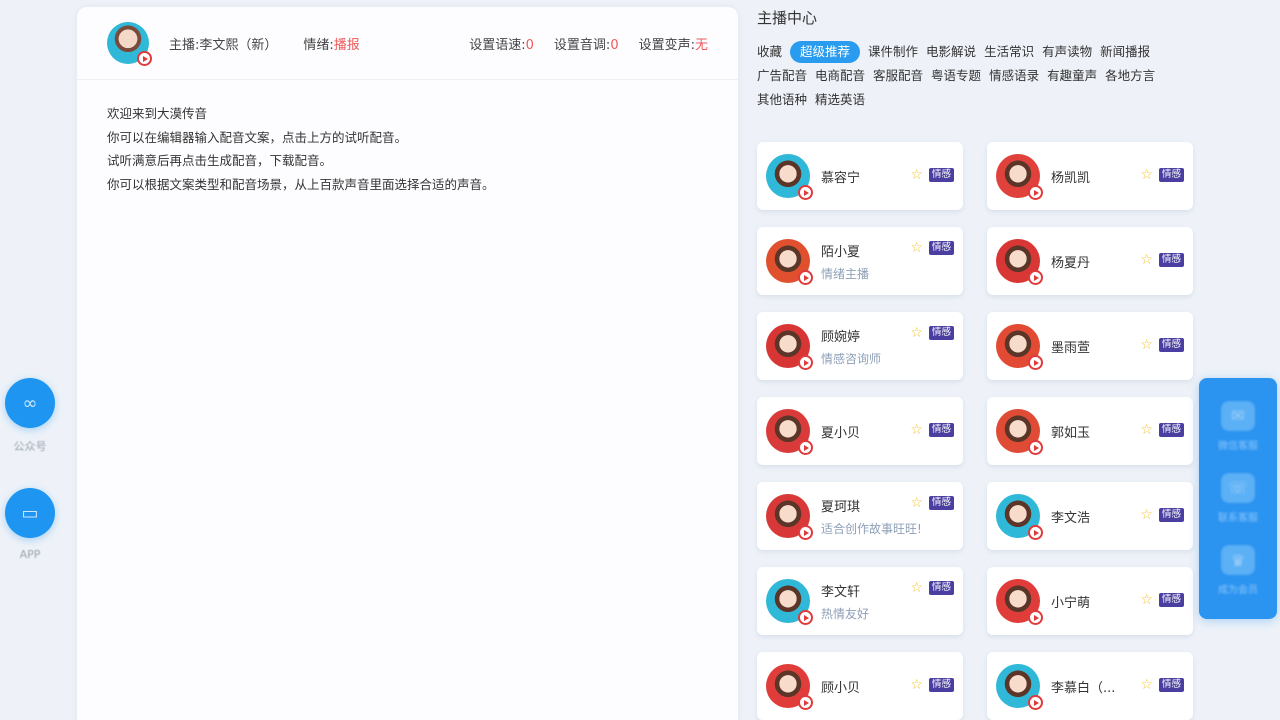 Image resolution: width=1280 pixels, height=720 pixels. Describe the element at coordinates (860, 261) in the screenshot. I see `voice-card: 陌小夏 情绪主播 ☆ 情感` at that location.